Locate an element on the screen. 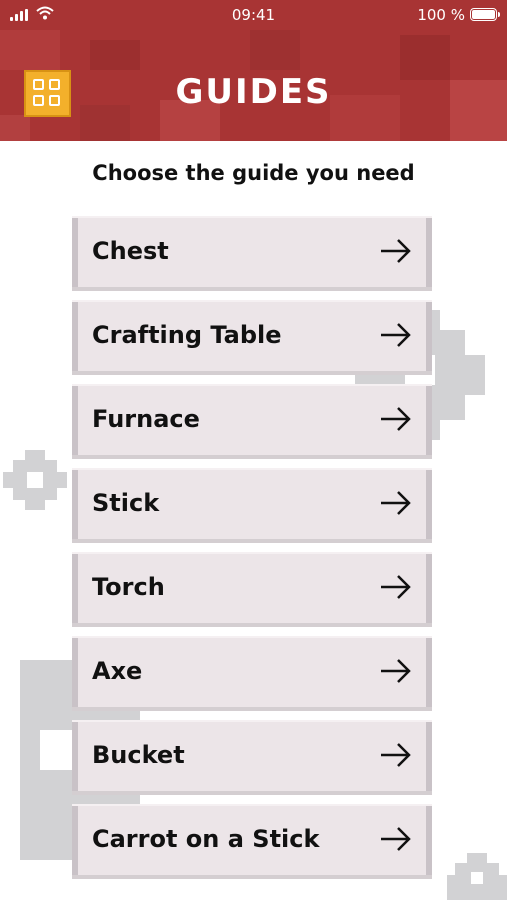  battery-icon is located at coordinates (485, 14).